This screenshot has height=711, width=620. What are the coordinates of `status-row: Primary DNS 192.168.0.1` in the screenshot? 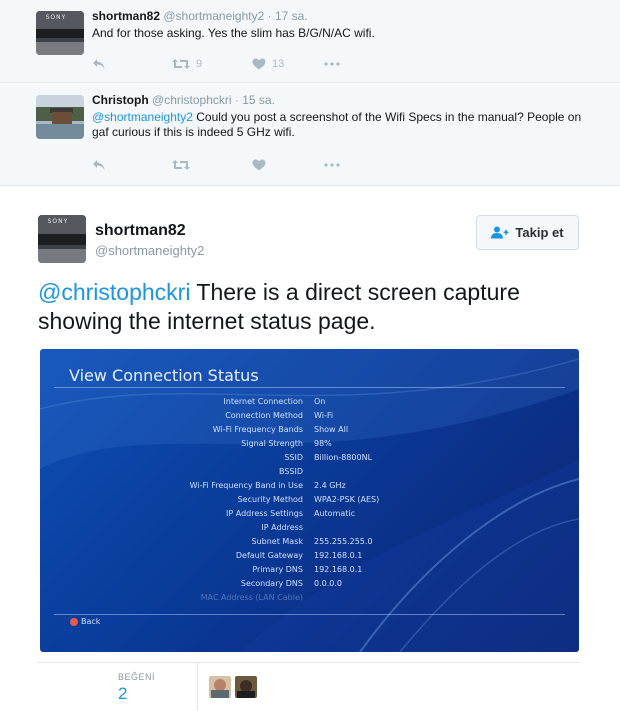 It's located at (309, 571).